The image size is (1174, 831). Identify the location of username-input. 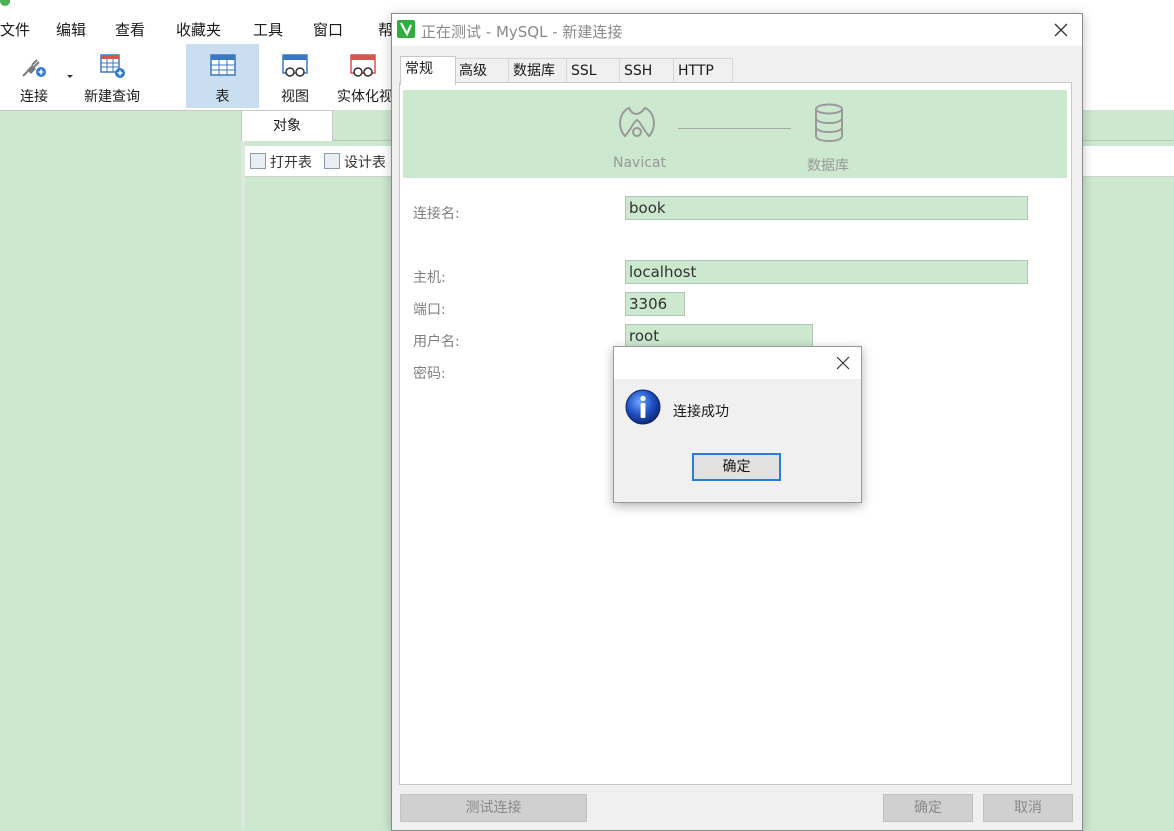
(719, 336).